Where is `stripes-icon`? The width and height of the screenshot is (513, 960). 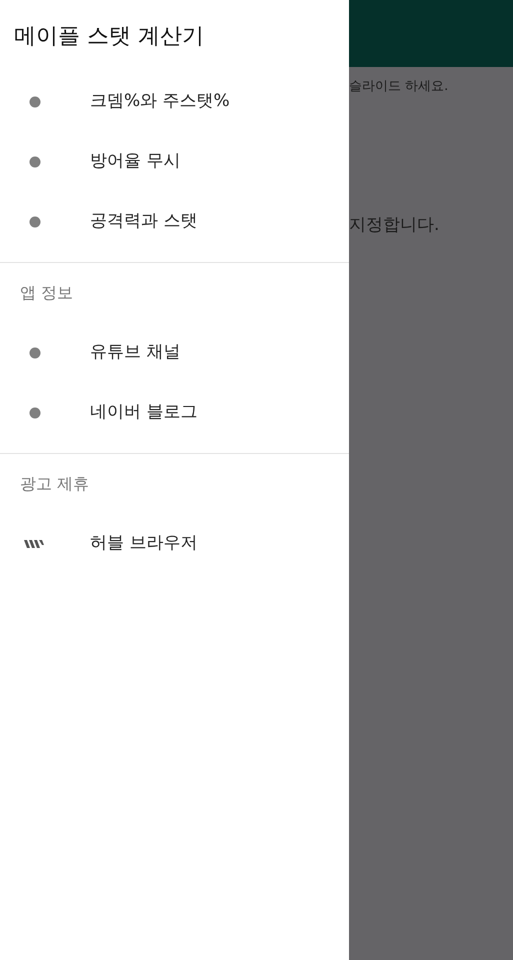
stripes-icon is located at coordinates (35, 544).